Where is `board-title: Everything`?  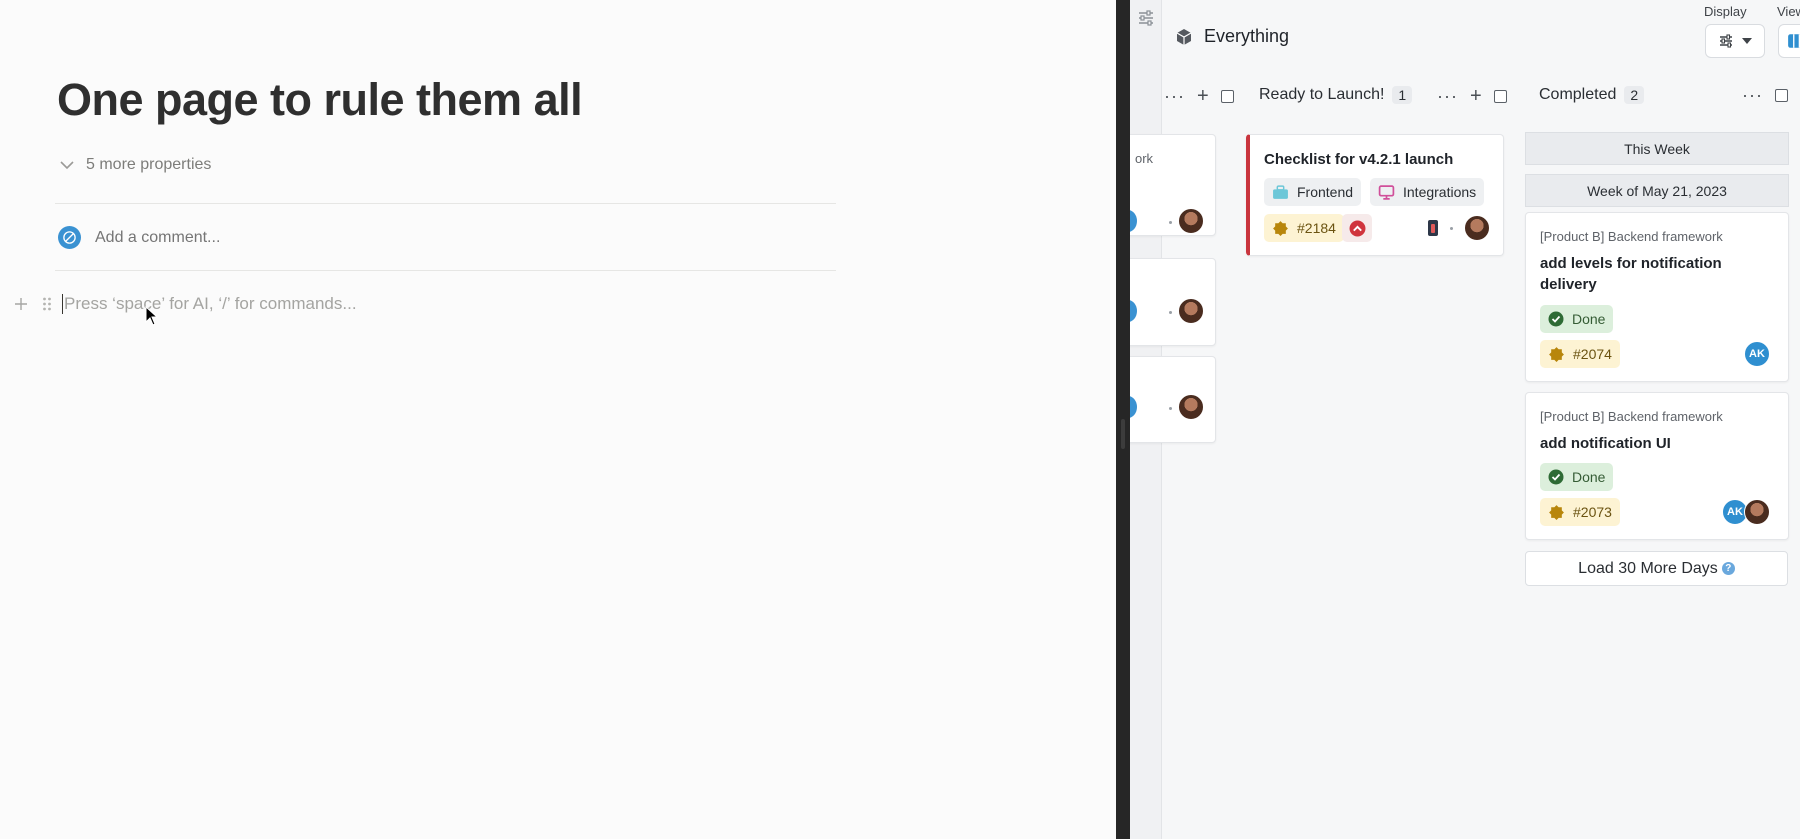 board-title: Everything is located at coordinates (1231, 36).